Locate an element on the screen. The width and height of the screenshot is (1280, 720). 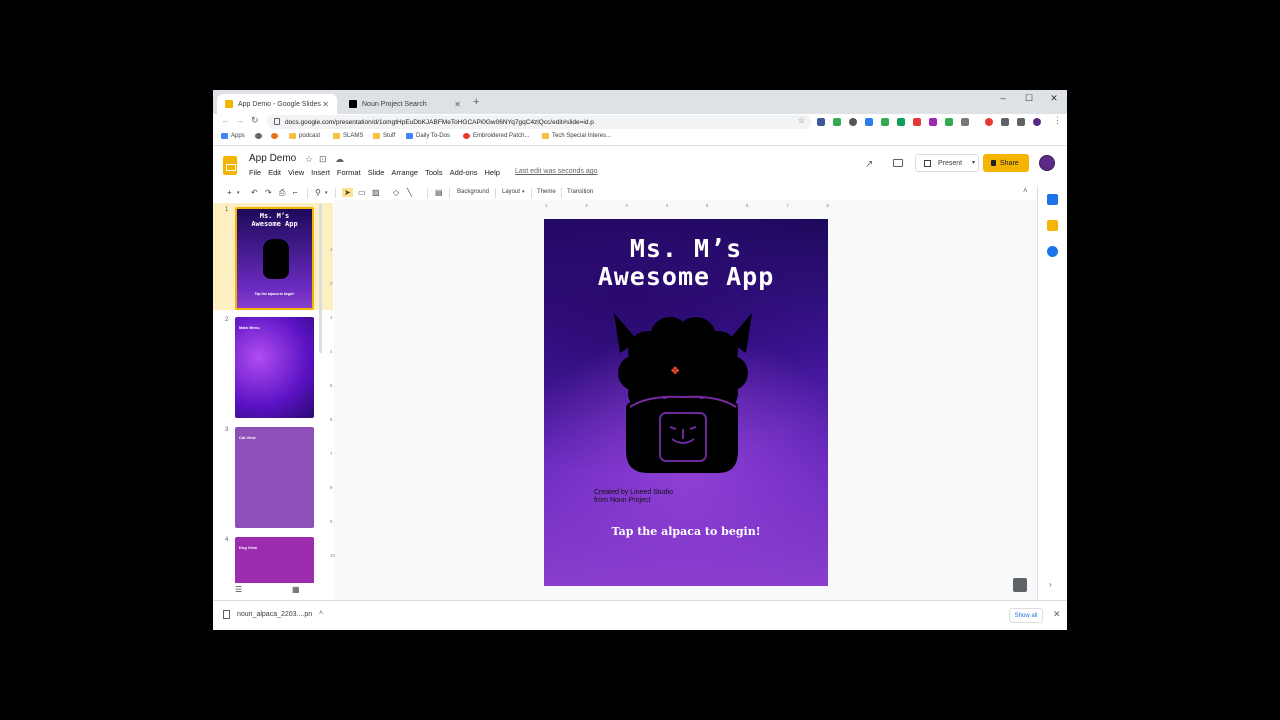
undo-icon: ↶ is located at coordinates (254, 192).